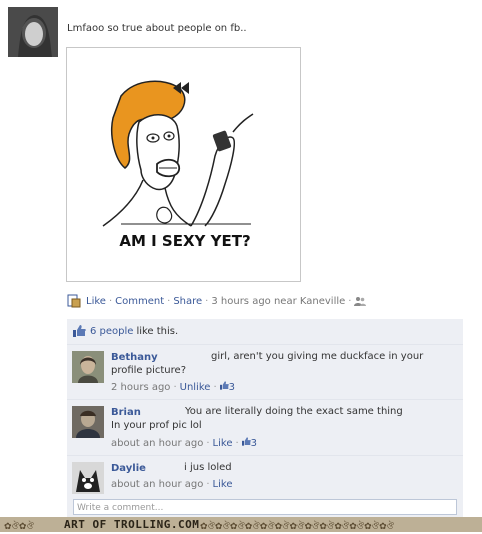  I want to click on friends-icon, so click(360, 301).